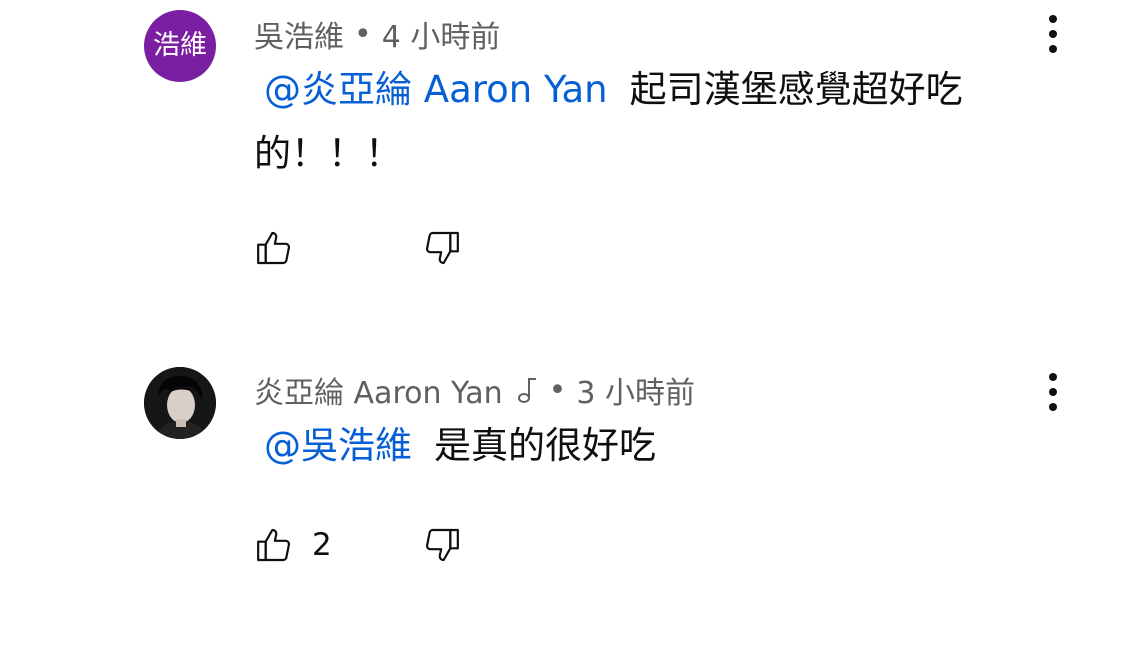  I want to click on comment-meta: 炎亞綸 Aaron Yan • 3 小時前, so click(474, 390).